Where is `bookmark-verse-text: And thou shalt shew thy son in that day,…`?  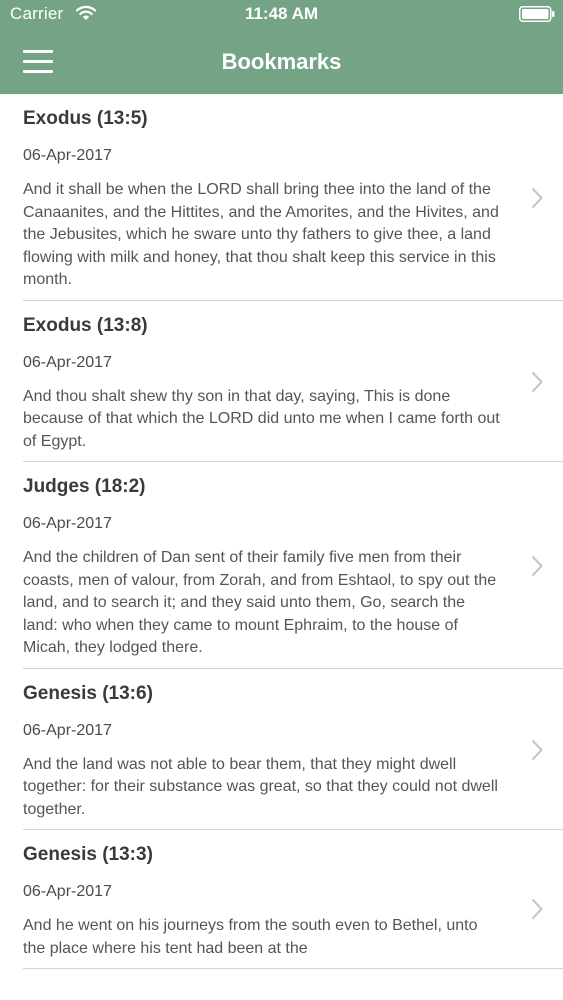
bookmark-verse-text: And thou shalt shew thy son in that day,… is located at coordinates (261, 418).